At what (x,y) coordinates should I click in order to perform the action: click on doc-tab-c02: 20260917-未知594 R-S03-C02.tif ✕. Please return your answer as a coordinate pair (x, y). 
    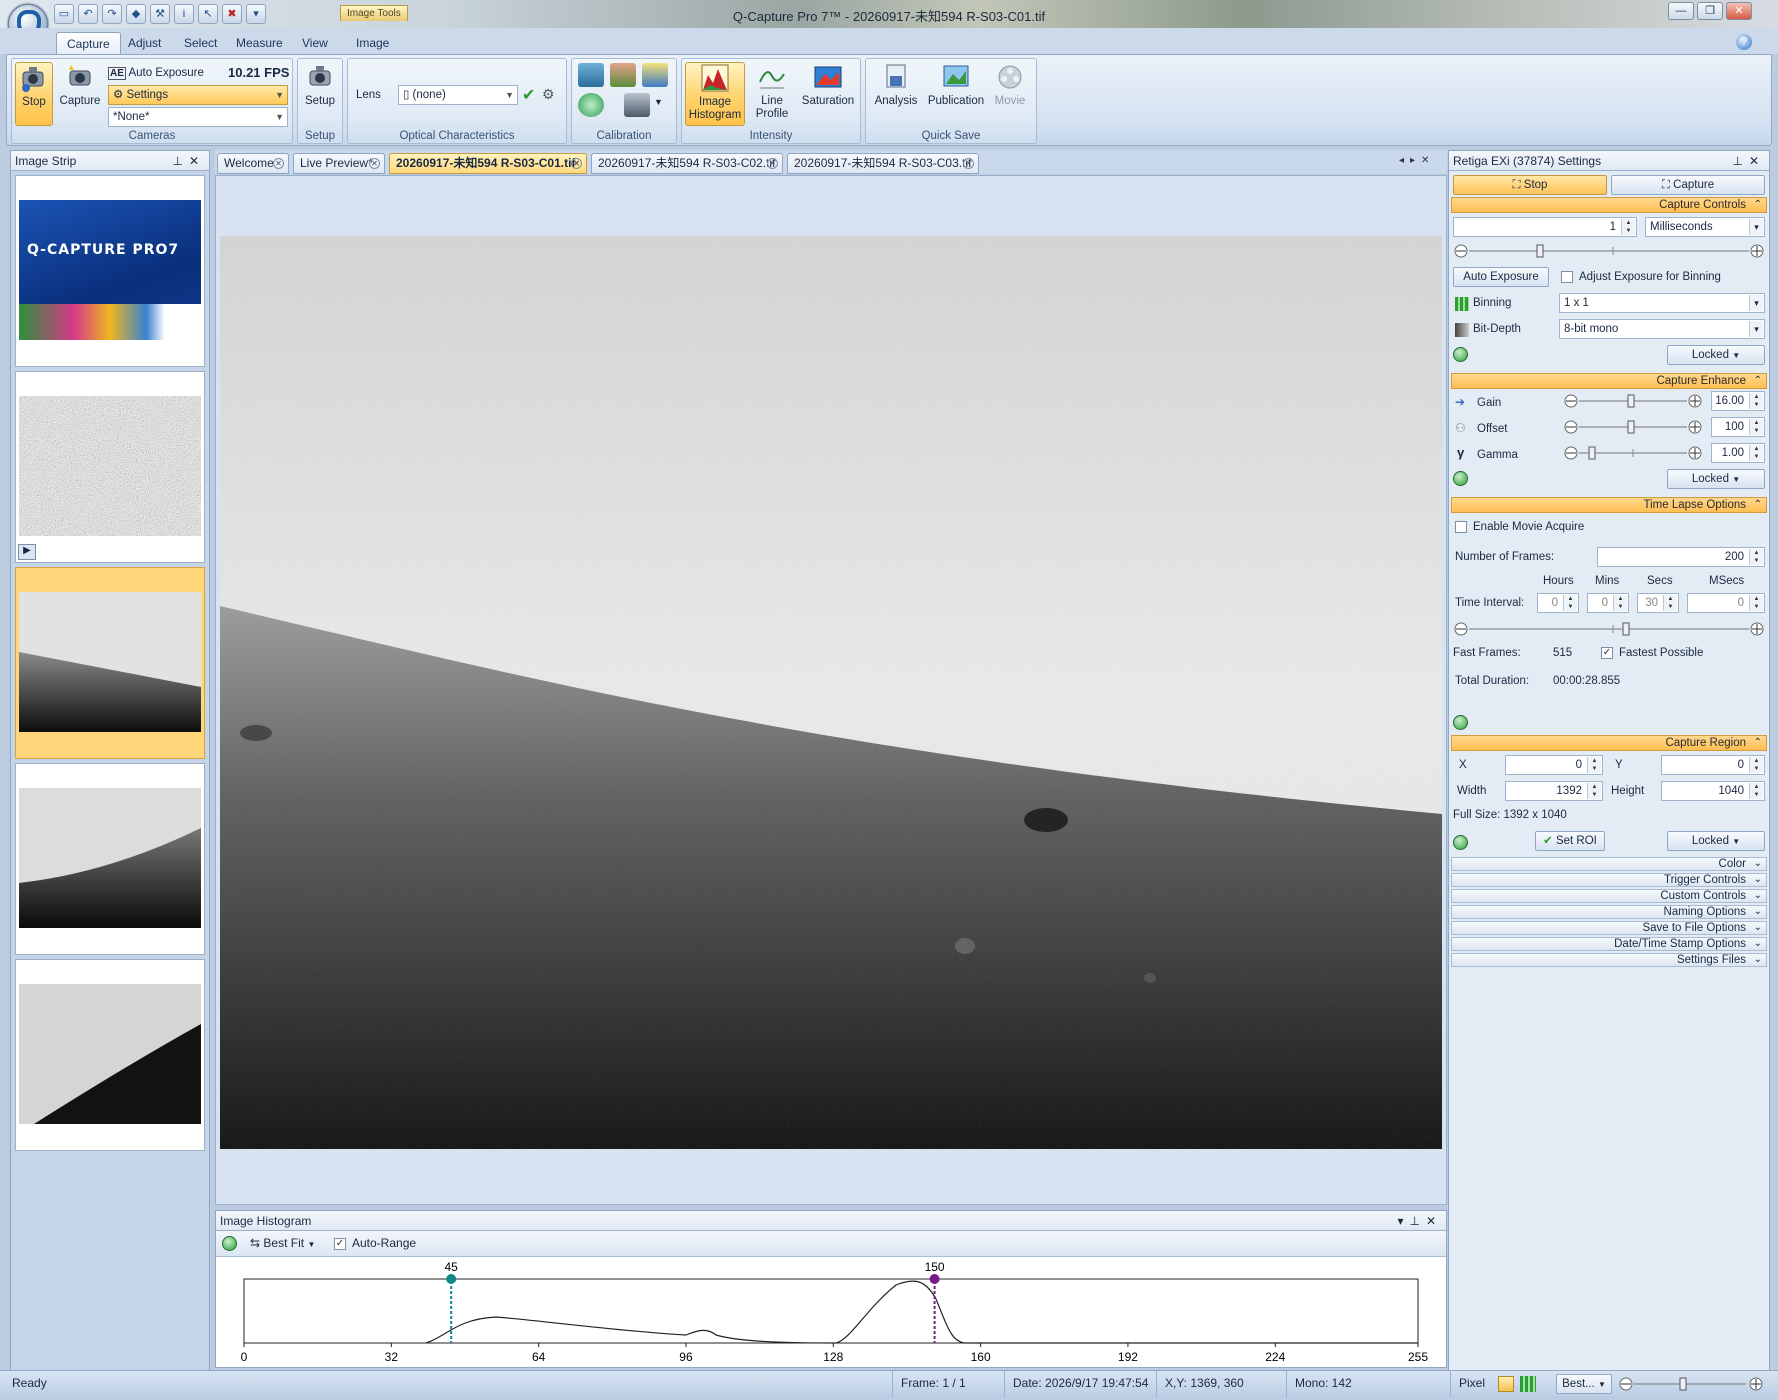
    Looking at the image, I should click on (687, 163).